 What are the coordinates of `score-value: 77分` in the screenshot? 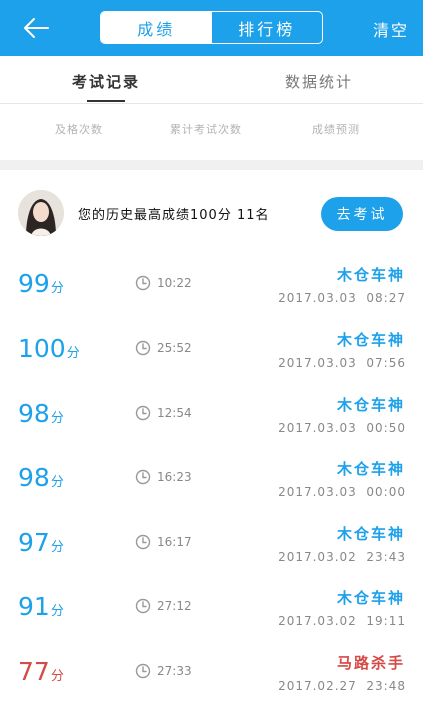 It's located at (41, 671).